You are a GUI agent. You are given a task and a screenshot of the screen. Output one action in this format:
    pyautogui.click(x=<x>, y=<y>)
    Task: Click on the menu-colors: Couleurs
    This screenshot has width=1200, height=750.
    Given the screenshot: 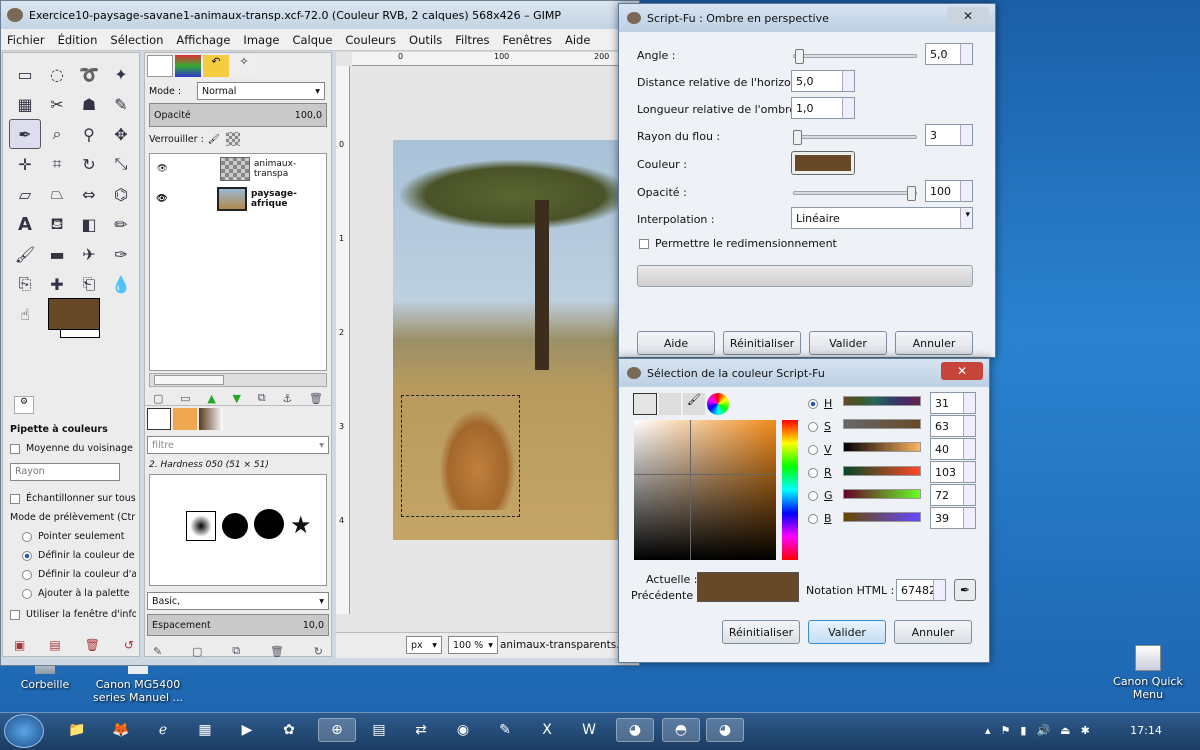 What is the action you would take?
    pyautogui.click(x=370, y=40)
    